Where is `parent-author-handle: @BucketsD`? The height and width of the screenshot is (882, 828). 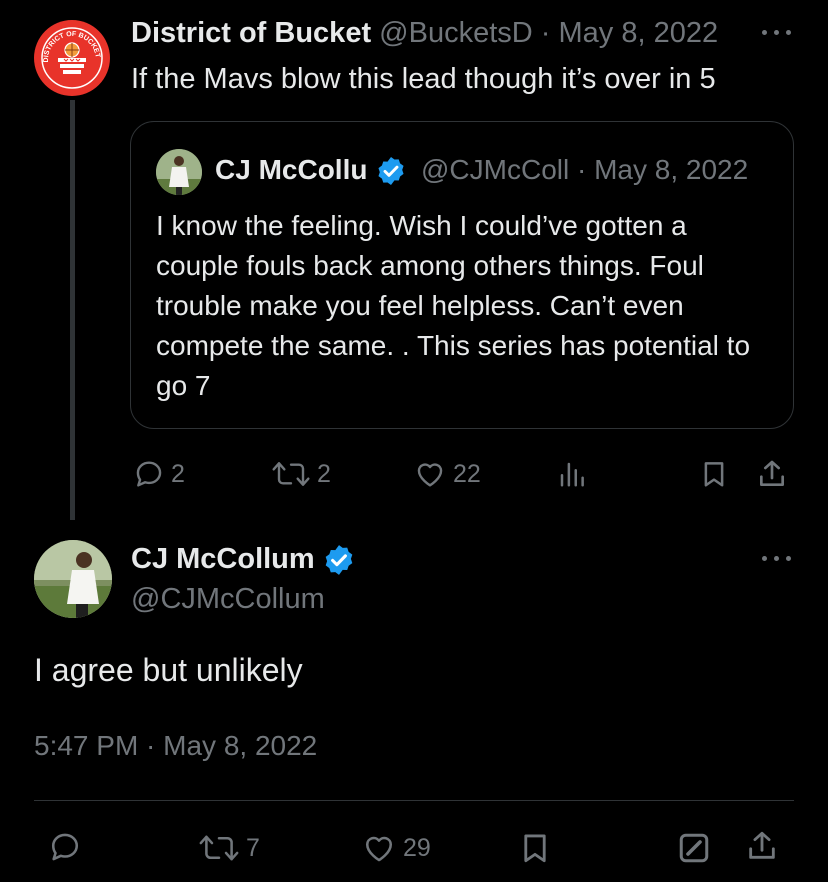 parent-author-handle: @BucketsD is located at coordinates (456, 33).